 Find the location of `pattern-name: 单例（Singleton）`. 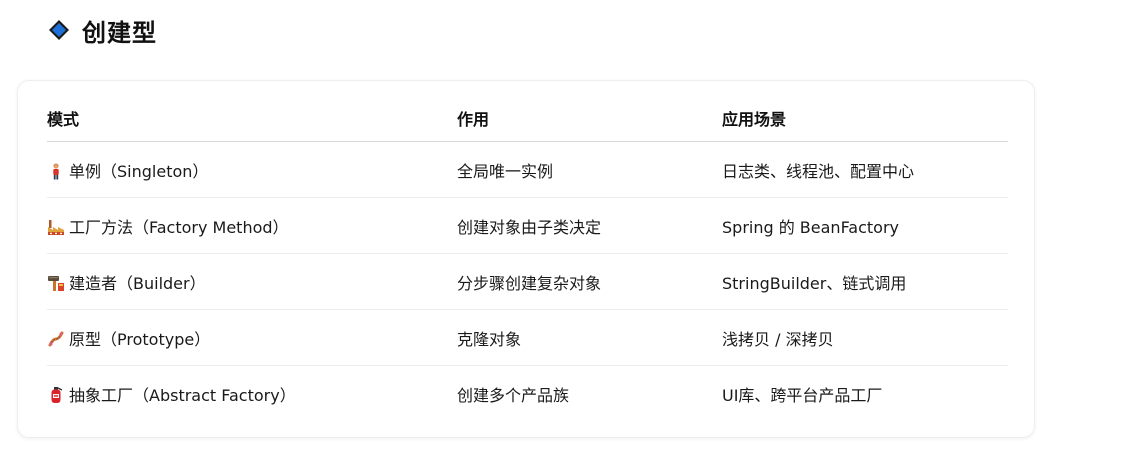

pattern-name: 单例（Singleton） is located at coordinates (139, 171).